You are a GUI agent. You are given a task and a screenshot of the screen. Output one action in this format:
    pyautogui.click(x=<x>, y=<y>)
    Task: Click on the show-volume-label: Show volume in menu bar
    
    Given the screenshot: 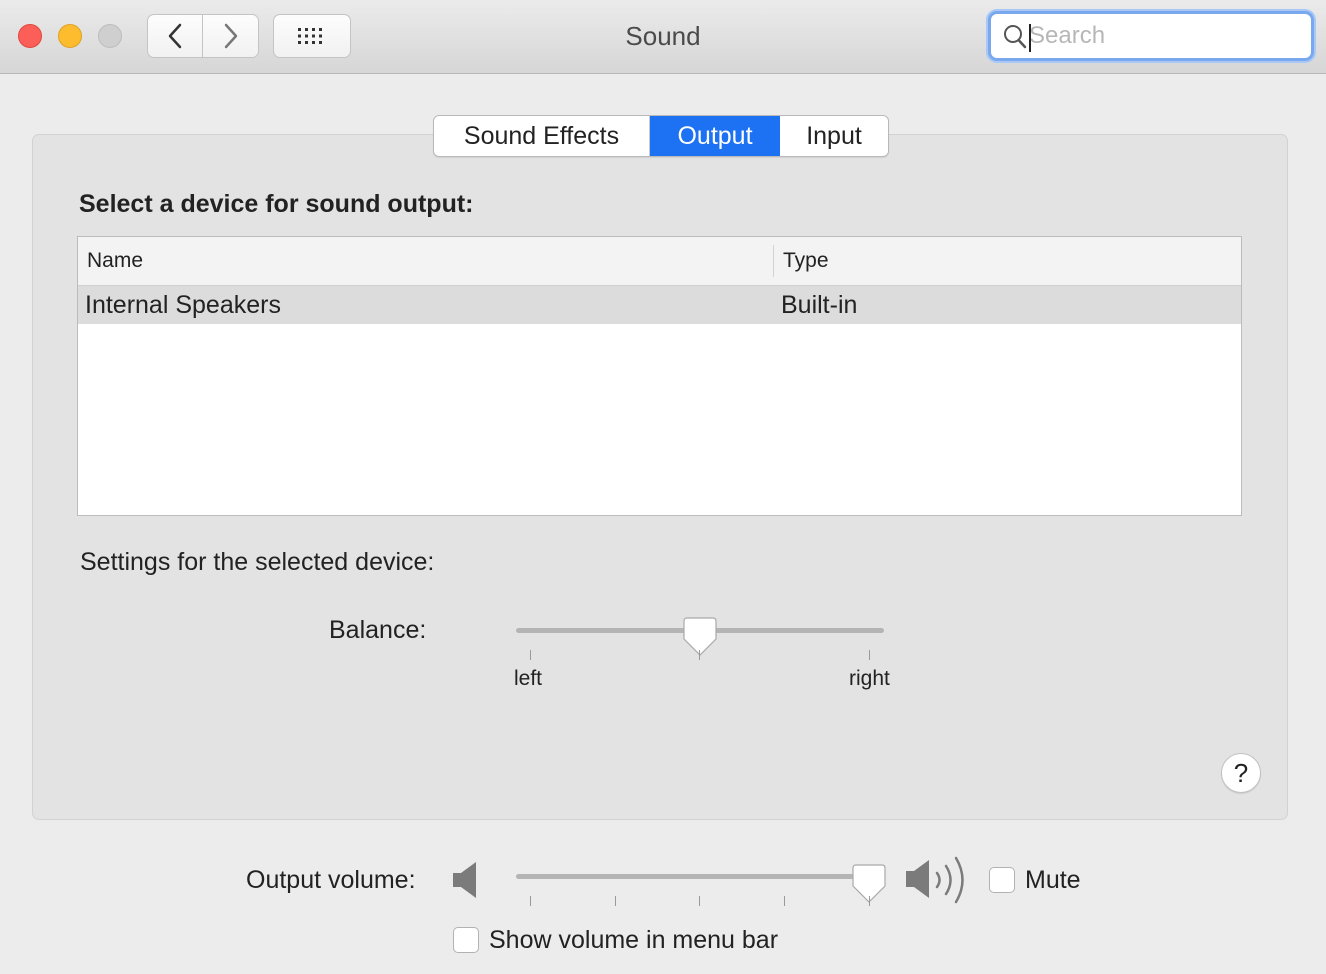 What is the action you would take?
    pyautogui.click(x=633, y=940)
    